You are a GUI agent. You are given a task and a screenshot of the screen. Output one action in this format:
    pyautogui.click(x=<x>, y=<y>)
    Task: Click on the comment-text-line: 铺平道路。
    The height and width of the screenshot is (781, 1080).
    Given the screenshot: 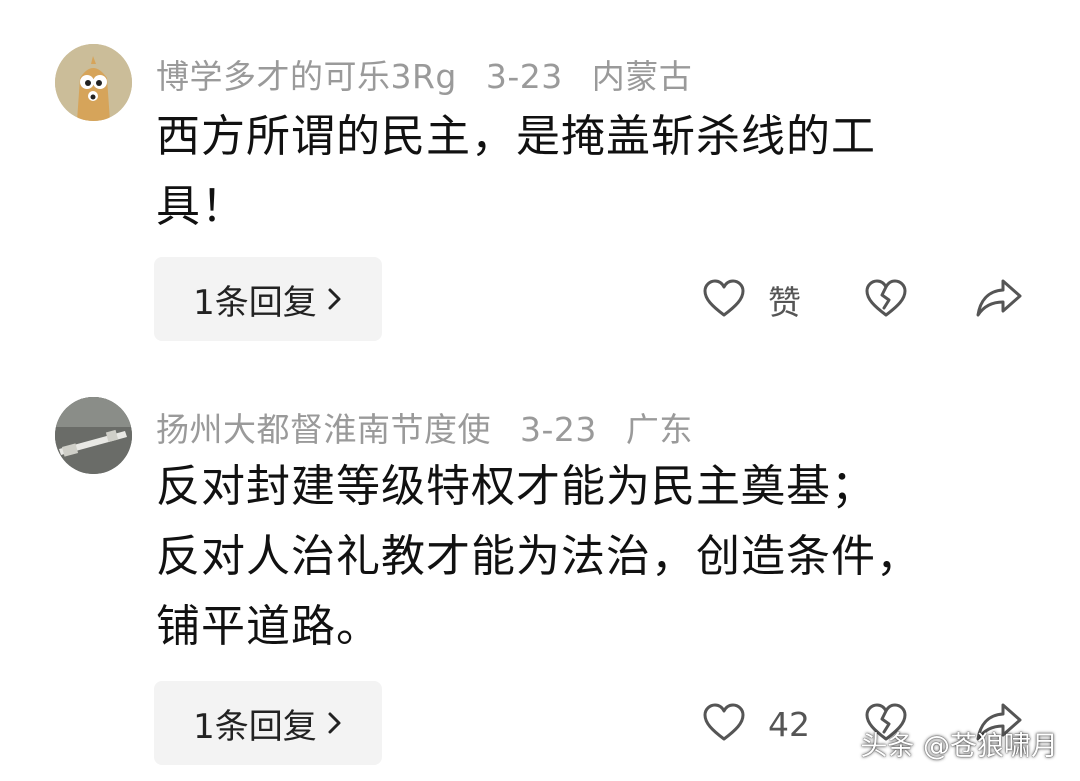 What is the action you would take?
    pyautogui.click(x=268, y=626)
    